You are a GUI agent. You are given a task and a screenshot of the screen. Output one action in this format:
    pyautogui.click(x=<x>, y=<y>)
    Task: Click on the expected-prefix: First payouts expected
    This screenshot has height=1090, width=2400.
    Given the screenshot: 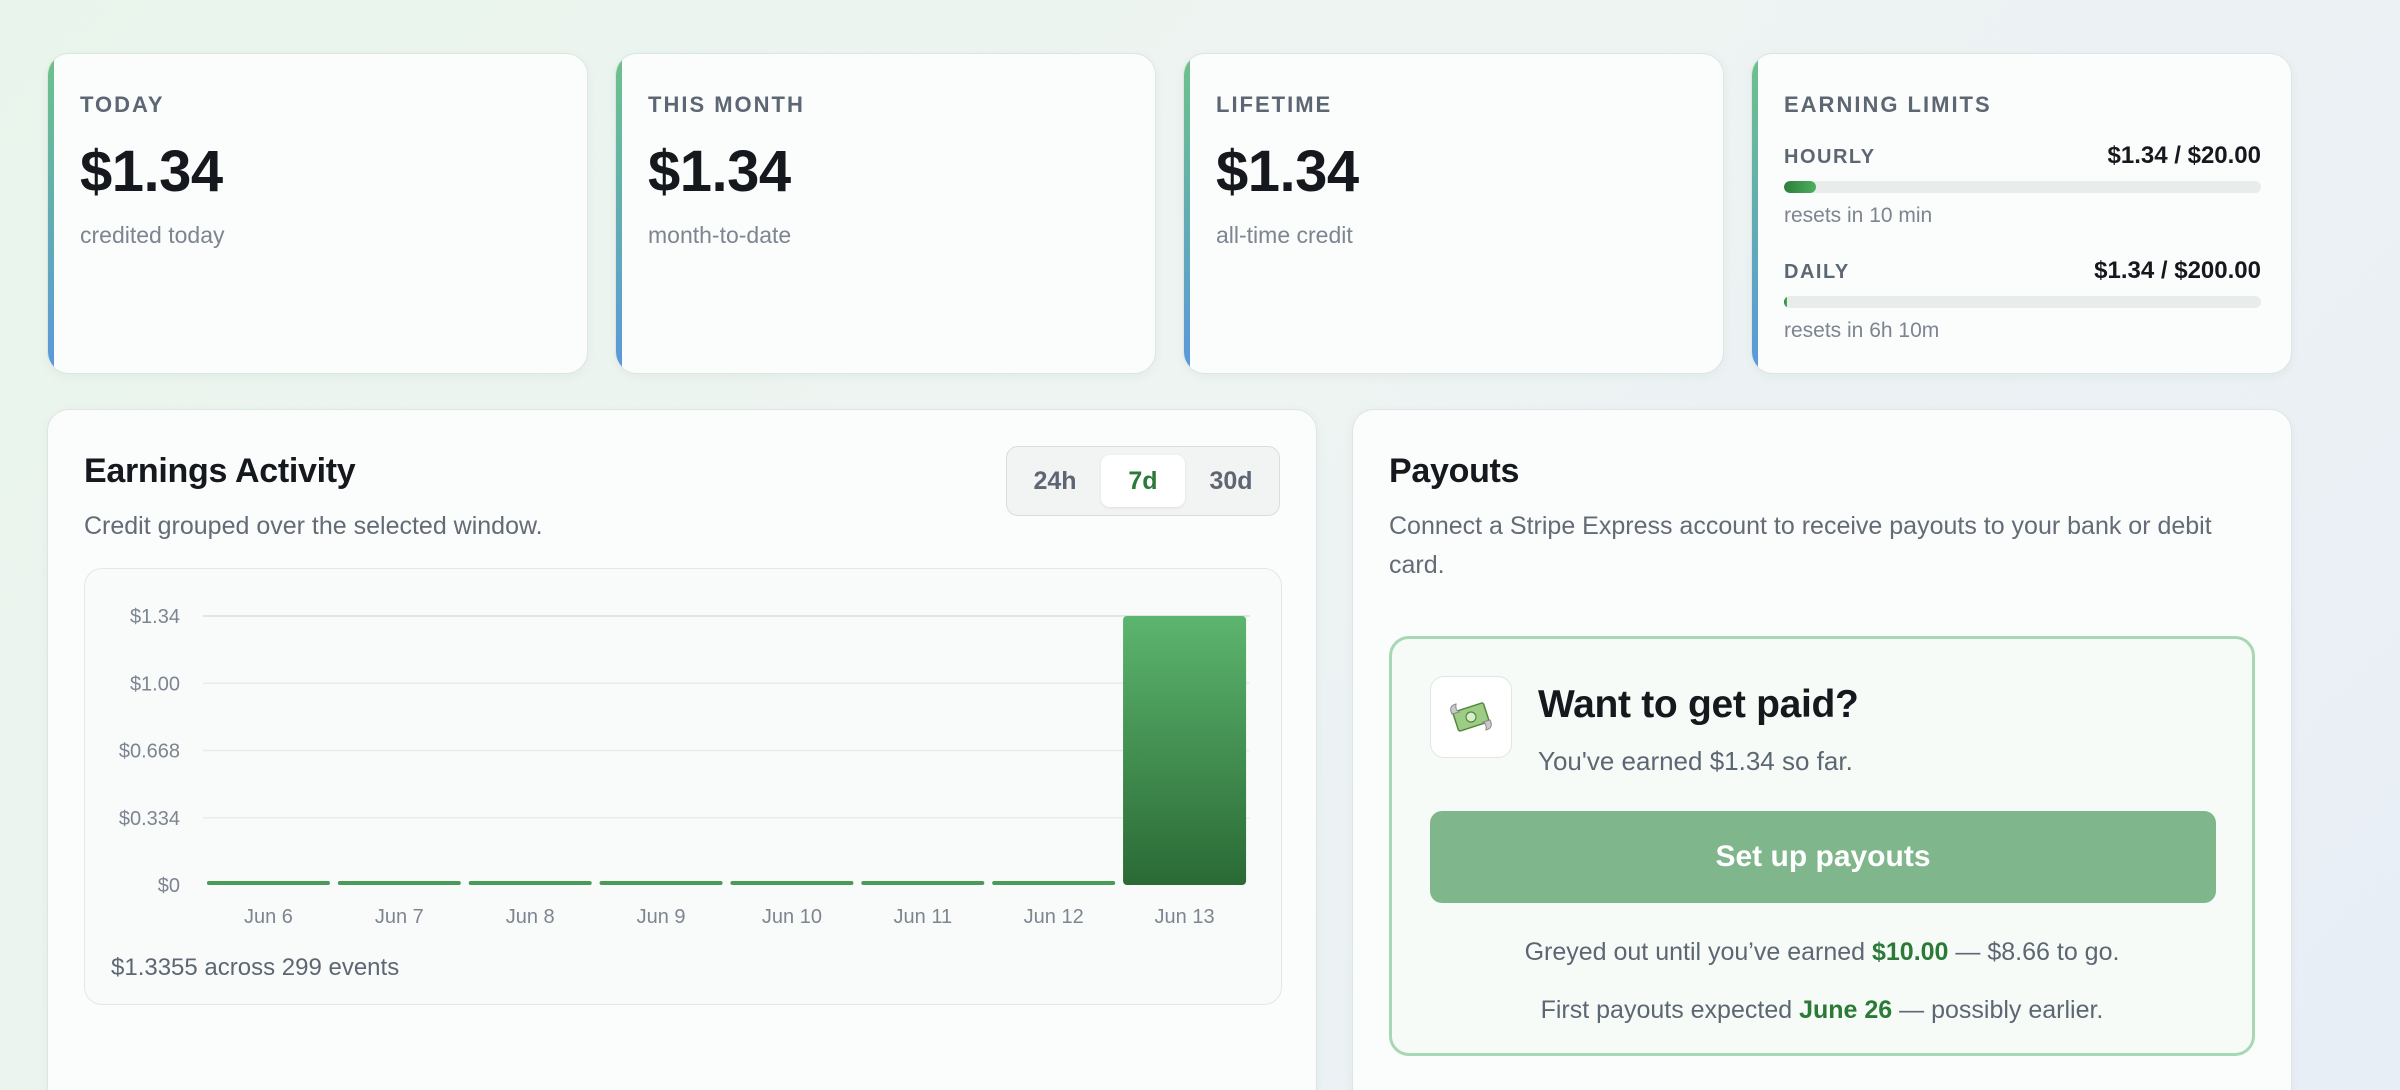 What is the action you would take?
    pyautogui.click(x=1670, y=1010)
    